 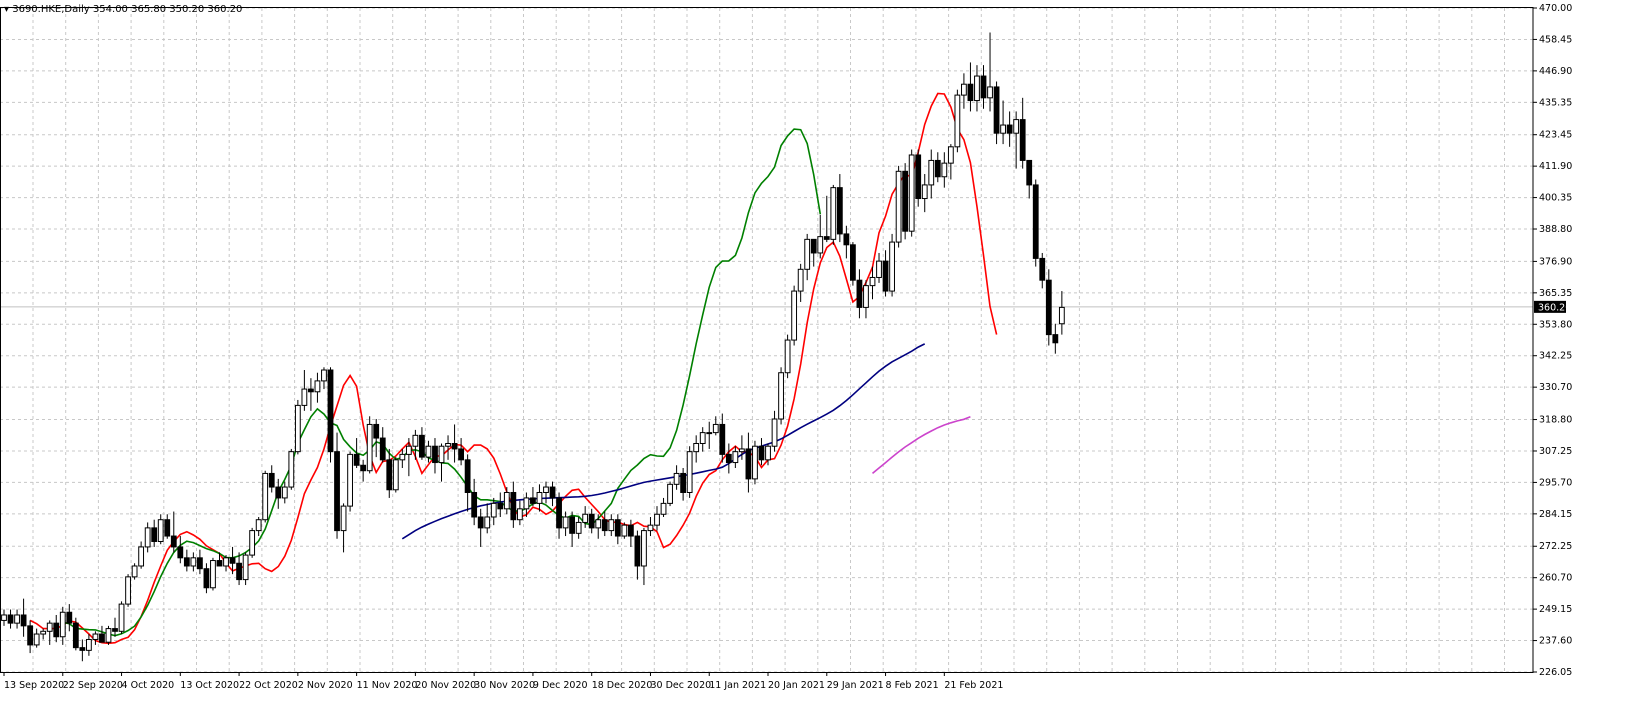 What do you see at coordinates (268, 685) in the screenshot?
I see `x-tick-label: 22 Oct 2020` at bounding box center [268, 685].